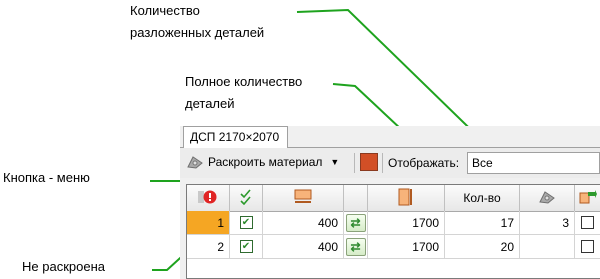 This screenshot has width=600, height=279. What do you see at coordinates (243, 93) in the screenshot?
I see `annotation-total-count: Полное количество деталей` at bounding box center [243, 93].